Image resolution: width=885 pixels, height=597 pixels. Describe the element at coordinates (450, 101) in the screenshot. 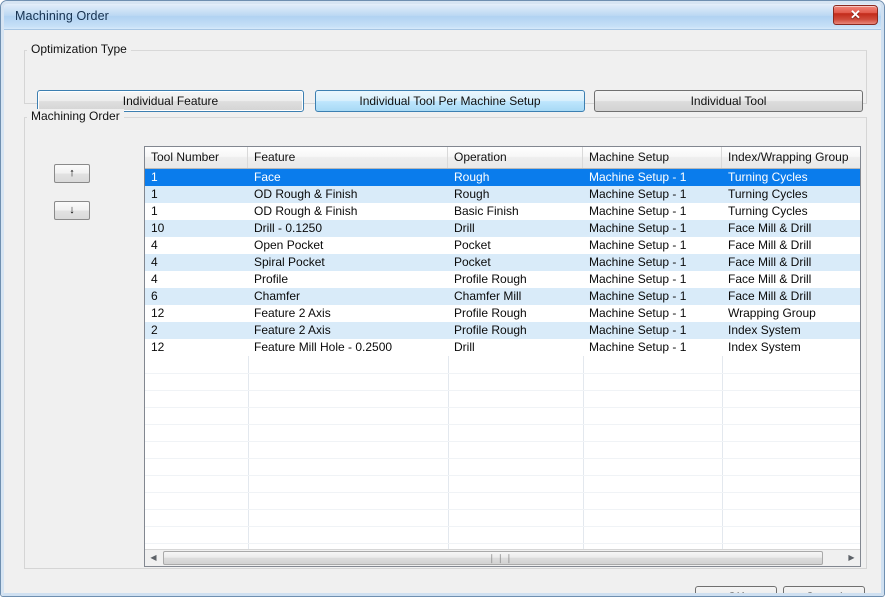

I see `optimization-button-individual-tool-per-machine-setup: Individual Tool Per Machine Setup` at that location.